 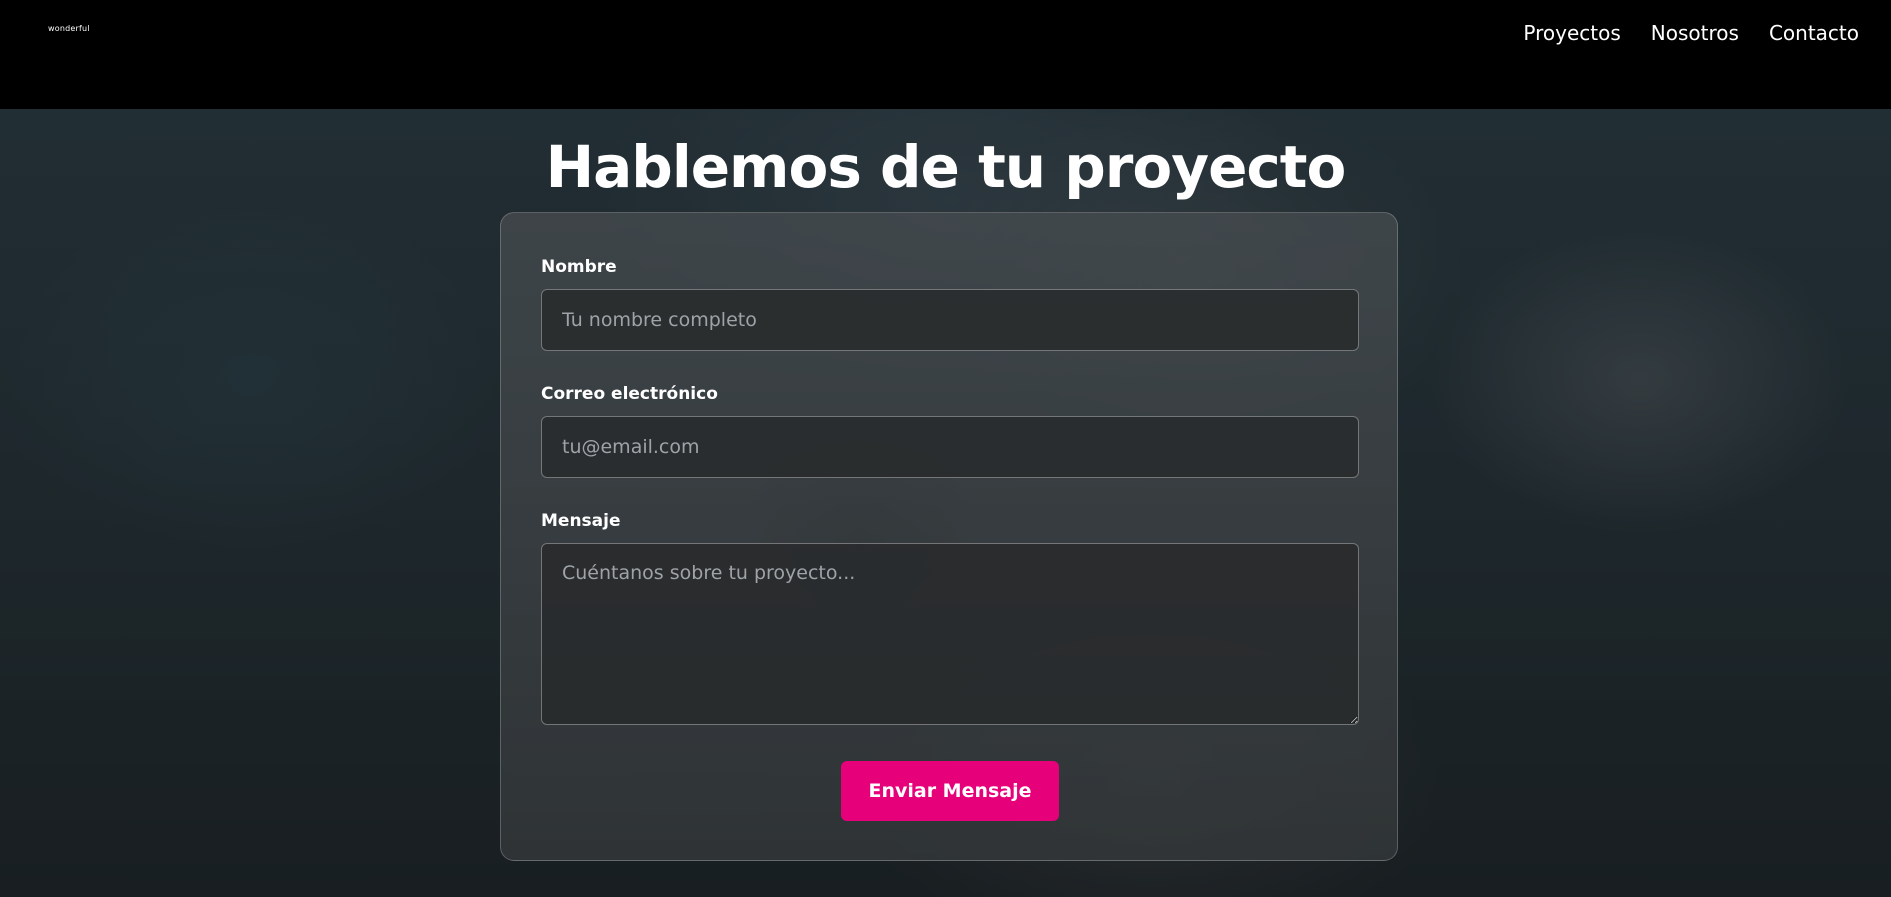 I want to click on name-label: Nombre, so click(x=579, y=267).